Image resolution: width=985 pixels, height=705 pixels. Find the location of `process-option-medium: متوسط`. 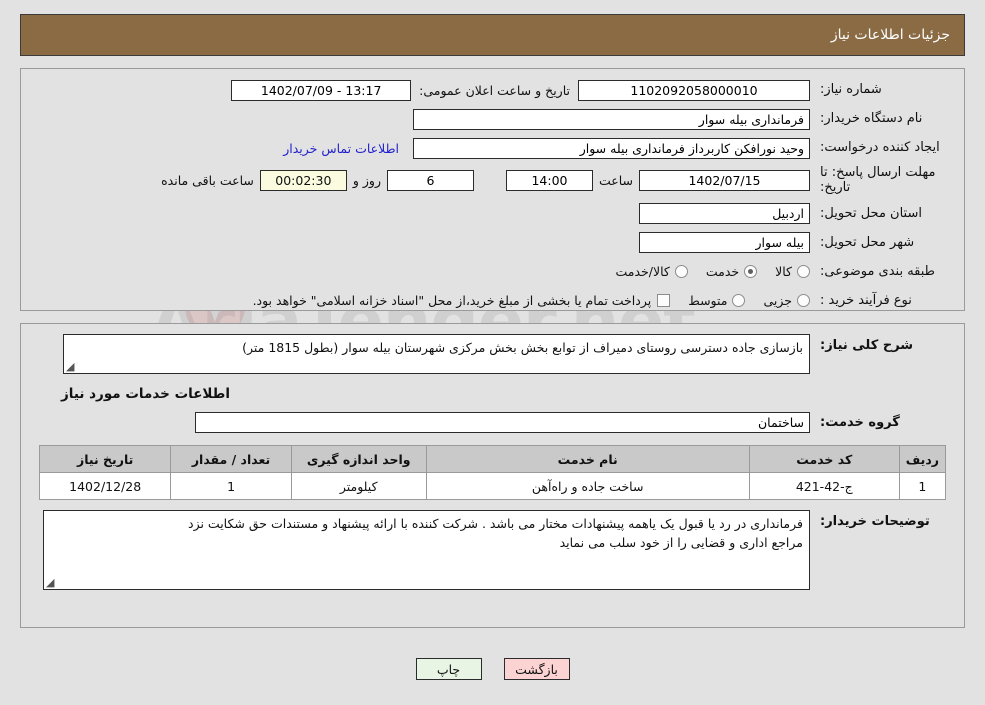

process-option-medium: متوسط is located at coordinates (717, 301).